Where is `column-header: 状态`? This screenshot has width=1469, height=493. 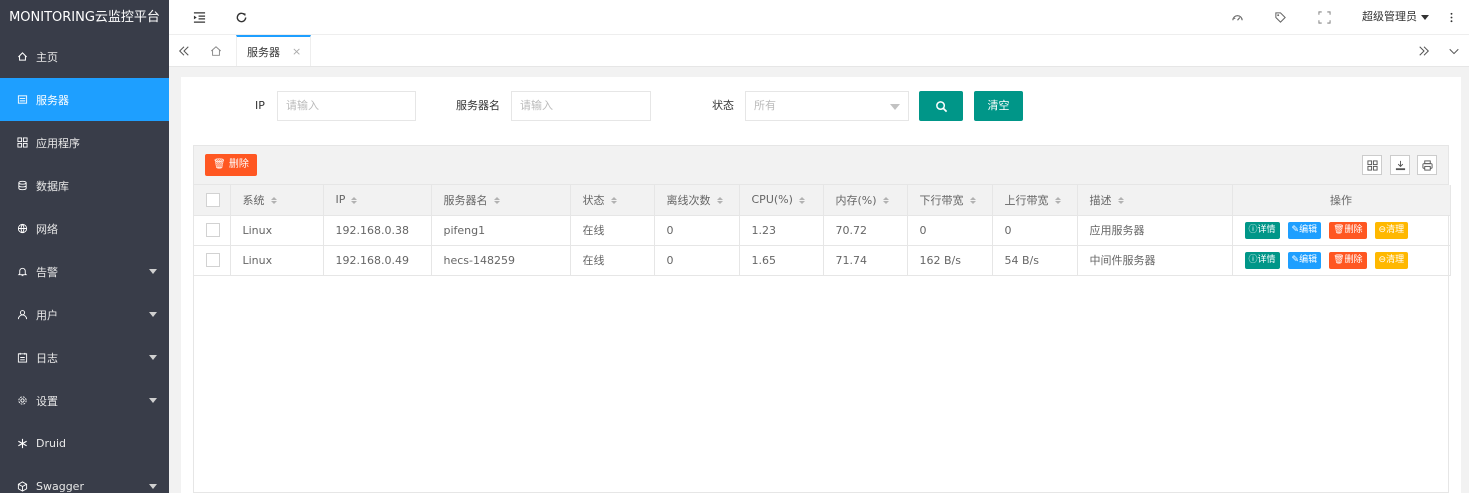 column-header: 状态 is located at coordinates (612, 200).